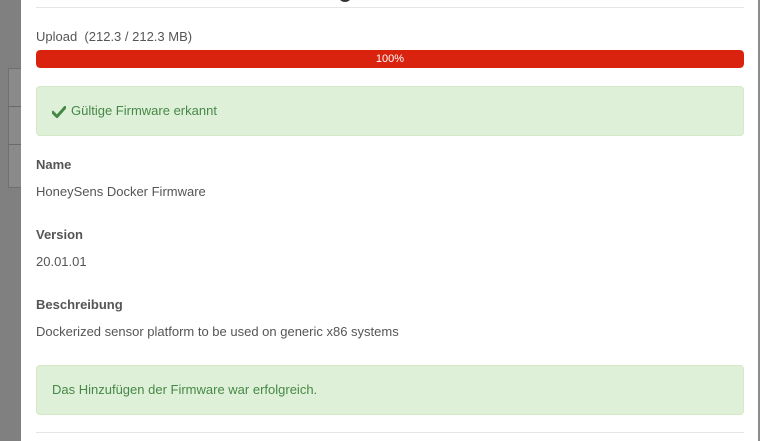  What do you see at coordinates (390, 7) in the screenshot?
I see `header-divider` at bounding box center [390, 7].